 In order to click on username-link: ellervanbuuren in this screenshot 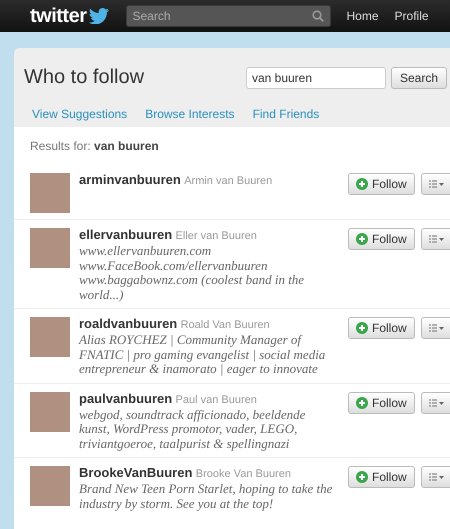, I will do `click(125, 234)`.